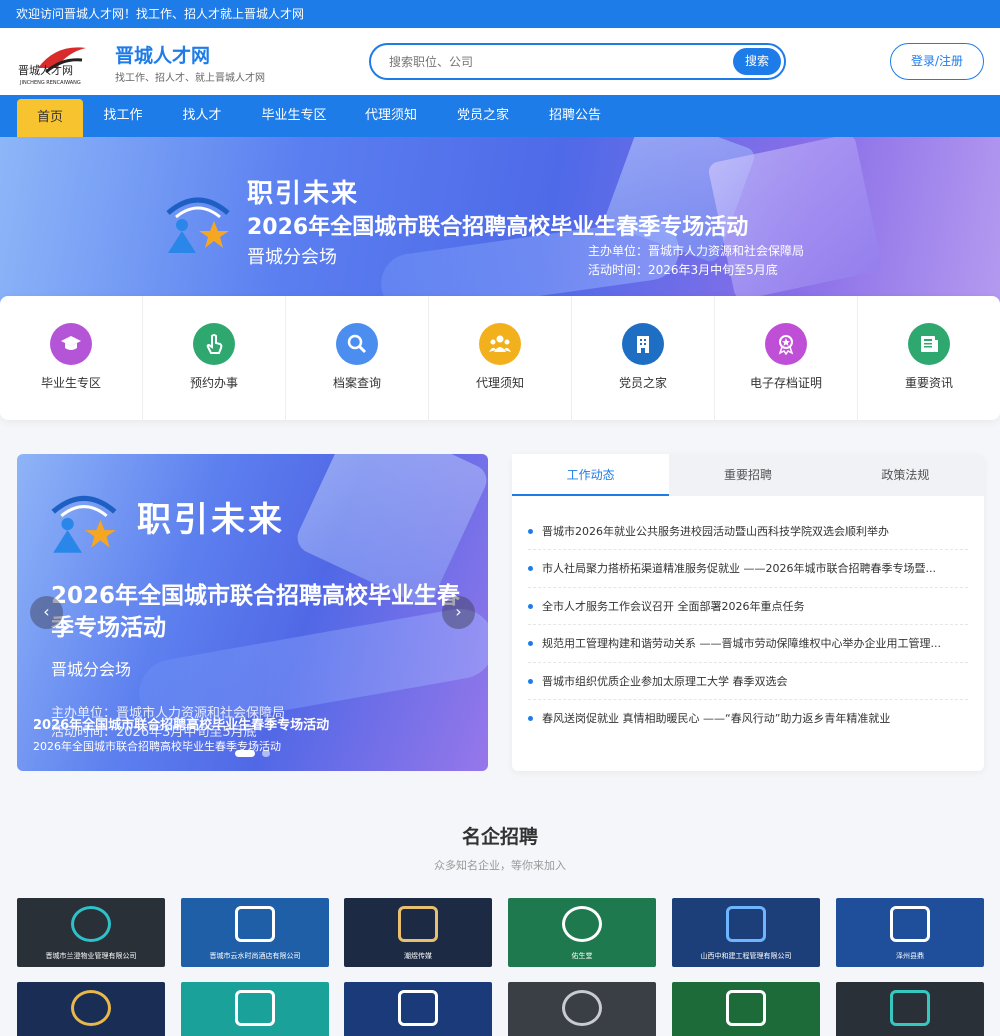 Image resolution: width=1000 pixels, height=1036 pixels. Describe the element at coordinates (46, 612) in the screenshot. I see `carousel-prev-button: ‹` at that location.